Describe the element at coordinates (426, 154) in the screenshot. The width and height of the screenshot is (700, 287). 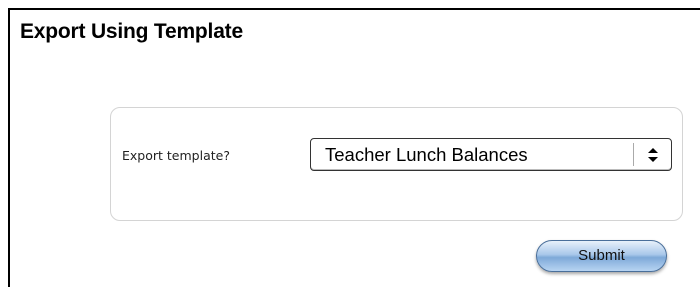
I see `export-template-selected-value: Teacher Lunch Balances` at that location.